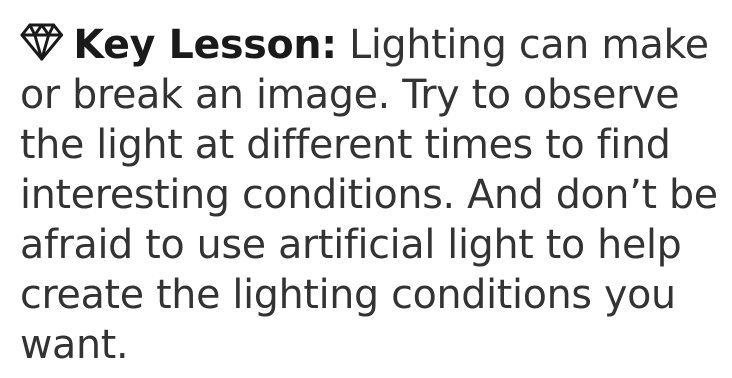  Describe the element at coordinates (205, 45) in the screenshot. I see `lesson-label: Key Lesson:` at that location.